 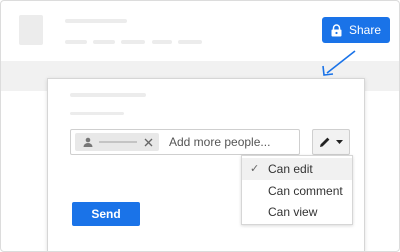 I want to click on close-icon, so click(x=148, y=142).